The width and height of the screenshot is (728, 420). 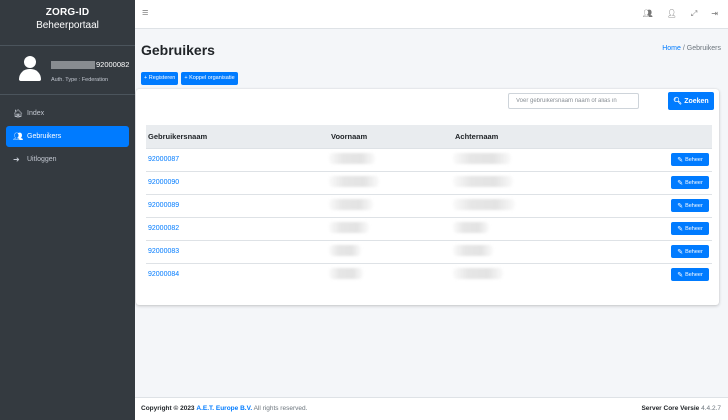 What do you see at coordinates (391, 137) in the screenshot?
I see `column-header-firstname: Voornaam` at bounding box center [391, 137].